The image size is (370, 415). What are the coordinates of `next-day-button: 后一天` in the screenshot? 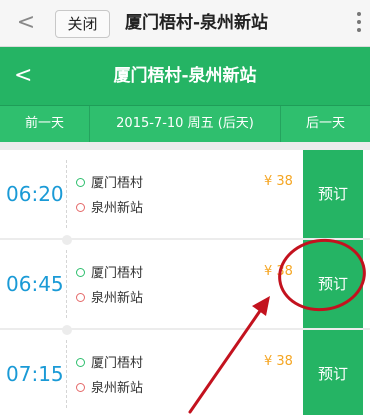 It's located at (325, 124).